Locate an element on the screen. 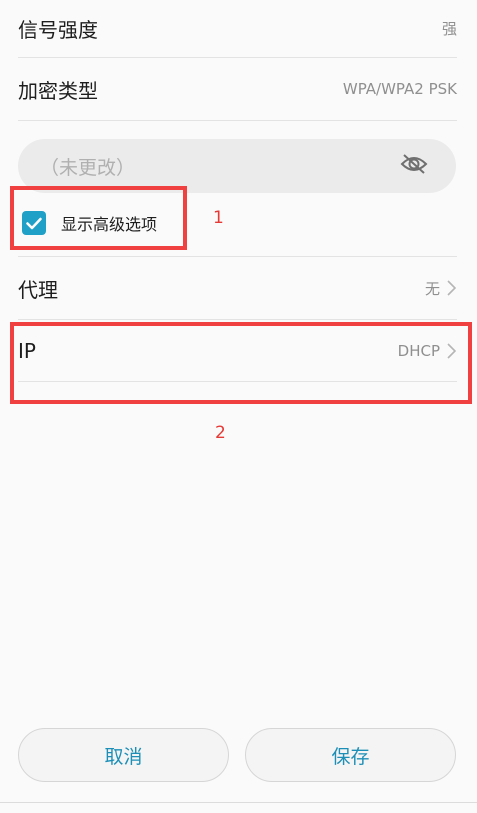 The image size is (477, 813). signal-strength-value: 强 is located at coordinates (449, 28).